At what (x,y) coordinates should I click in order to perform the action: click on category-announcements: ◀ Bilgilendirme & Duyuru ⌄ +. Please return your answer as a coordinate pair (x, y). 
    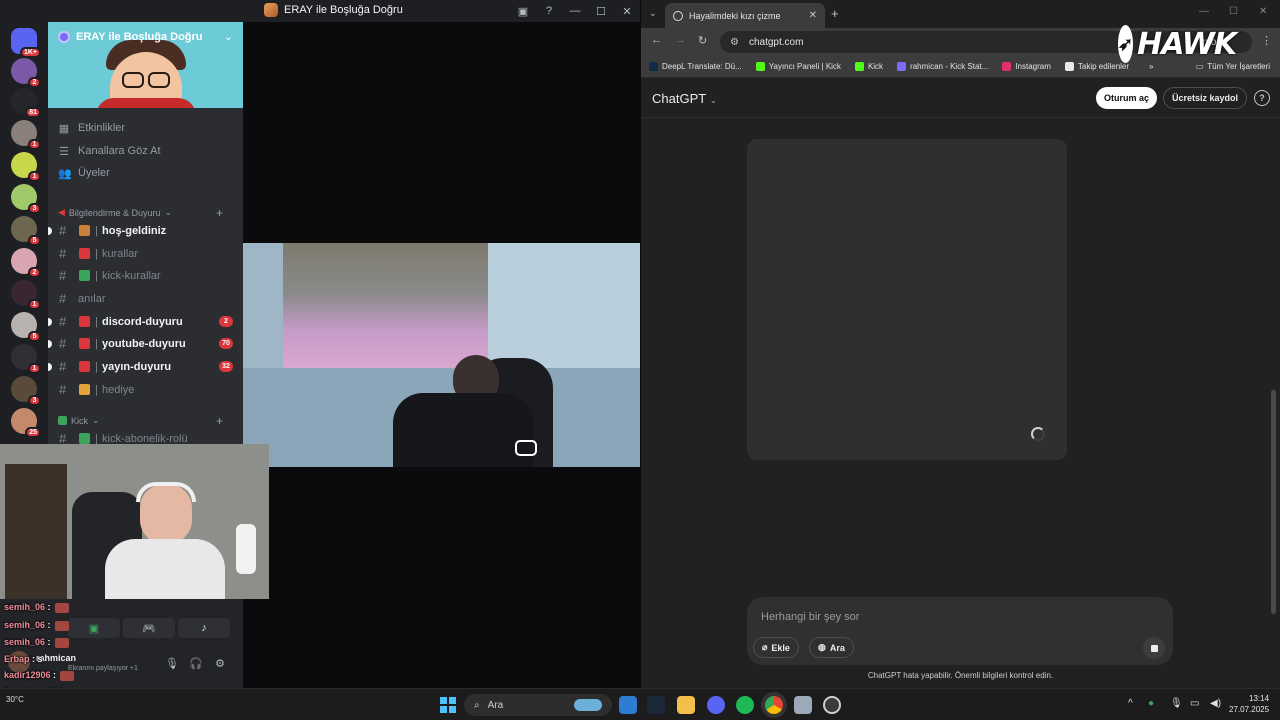
    Looking at the image, I should click on (145, 213).